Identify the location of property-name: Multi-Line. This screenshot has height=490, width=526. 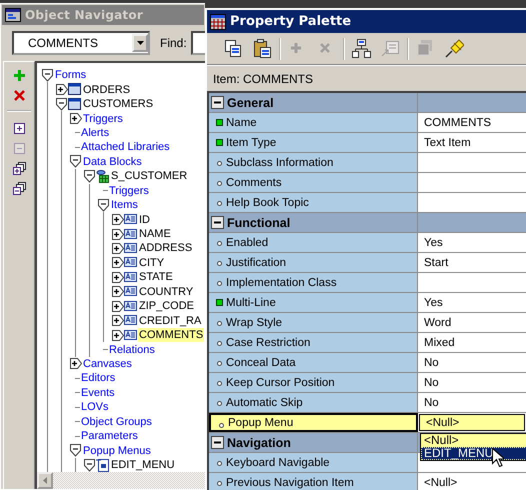
(251, 302).